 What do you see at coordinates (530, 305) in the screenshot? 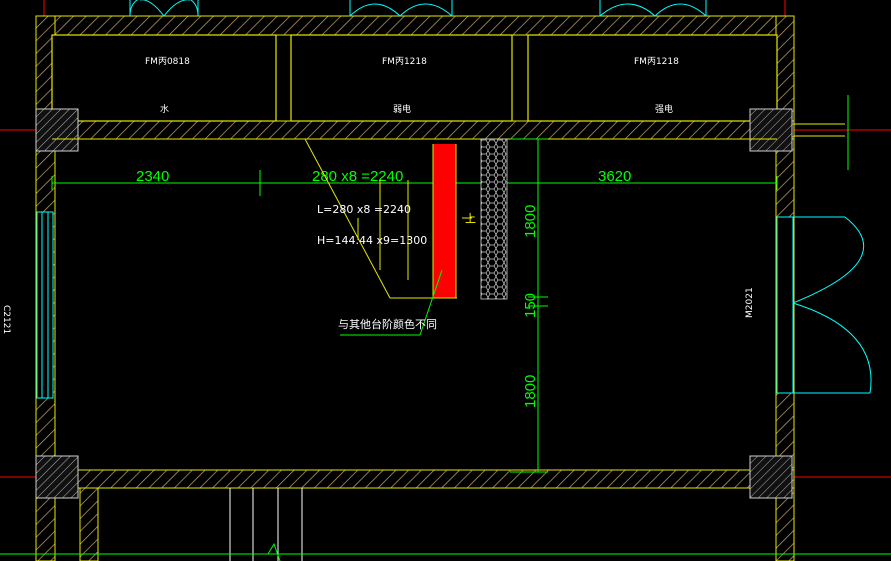
I see `dim-v-mid: 150` at bounding box center [530, 305].